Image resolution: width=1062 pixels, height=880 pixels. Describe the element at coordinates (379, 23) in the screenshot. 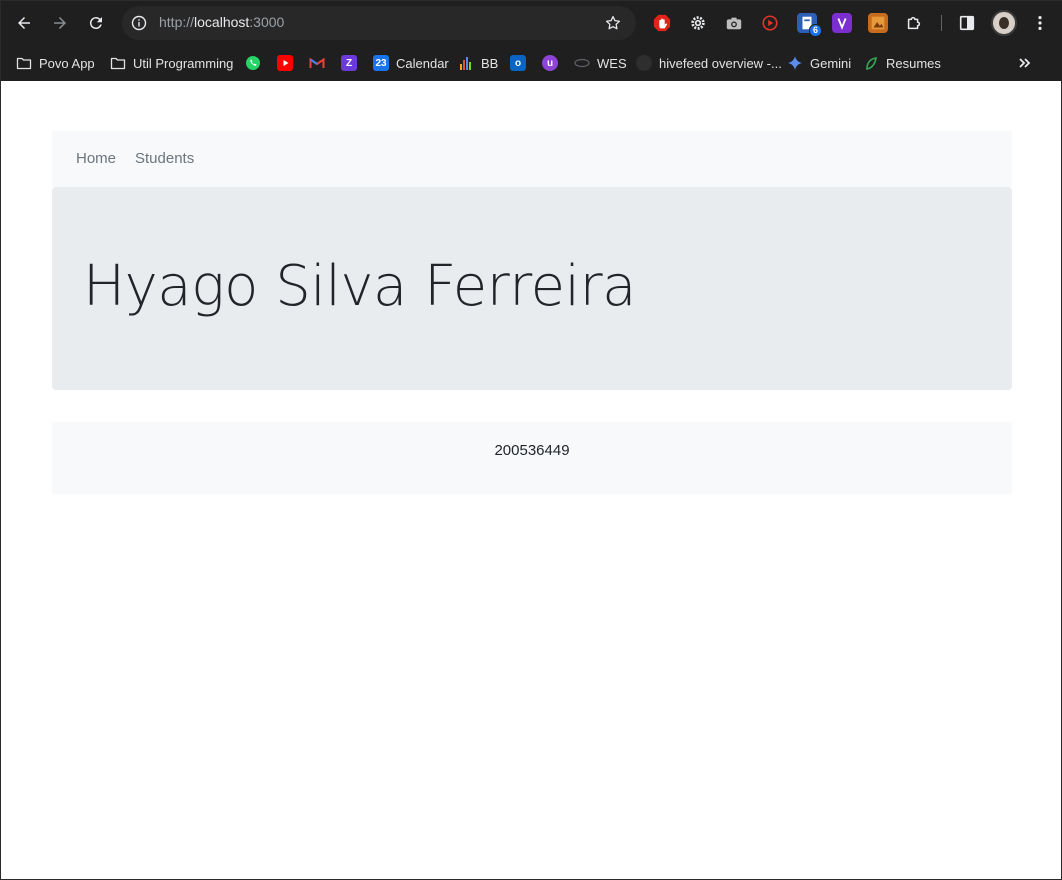

I see `address-bar: http://localhost:3000` at that location.